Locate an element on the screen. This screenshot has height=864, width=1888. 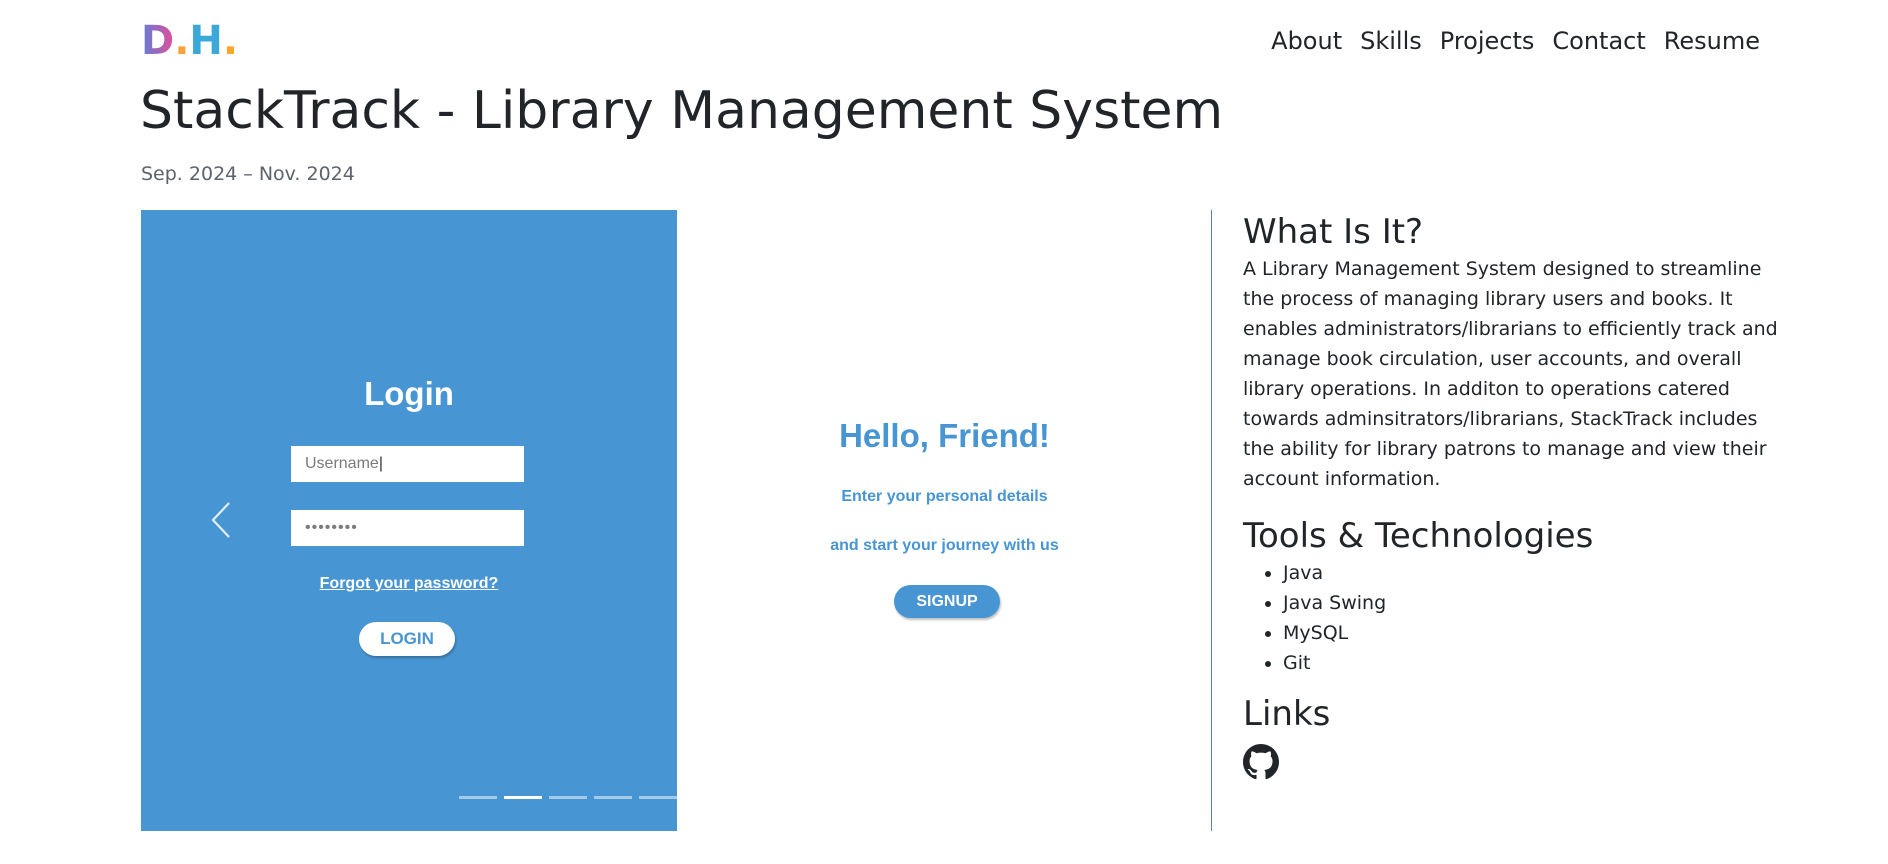
tools-heading: Tools & Technologies is located at coordinates (1418, 536).